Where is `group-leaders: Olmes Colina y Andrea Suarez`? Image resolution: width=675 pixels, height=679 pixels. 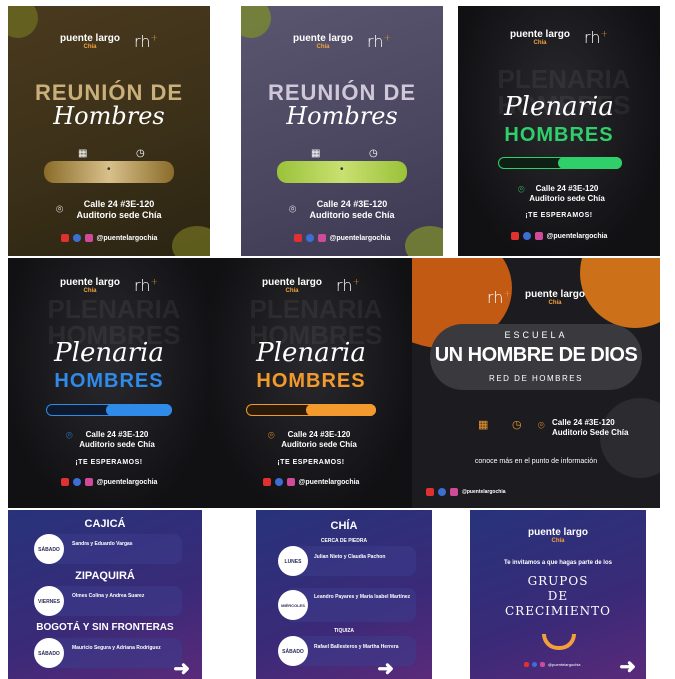 group-leaders: Olmes Colina y Andrea Suarez is located at coordinates (108, 596).